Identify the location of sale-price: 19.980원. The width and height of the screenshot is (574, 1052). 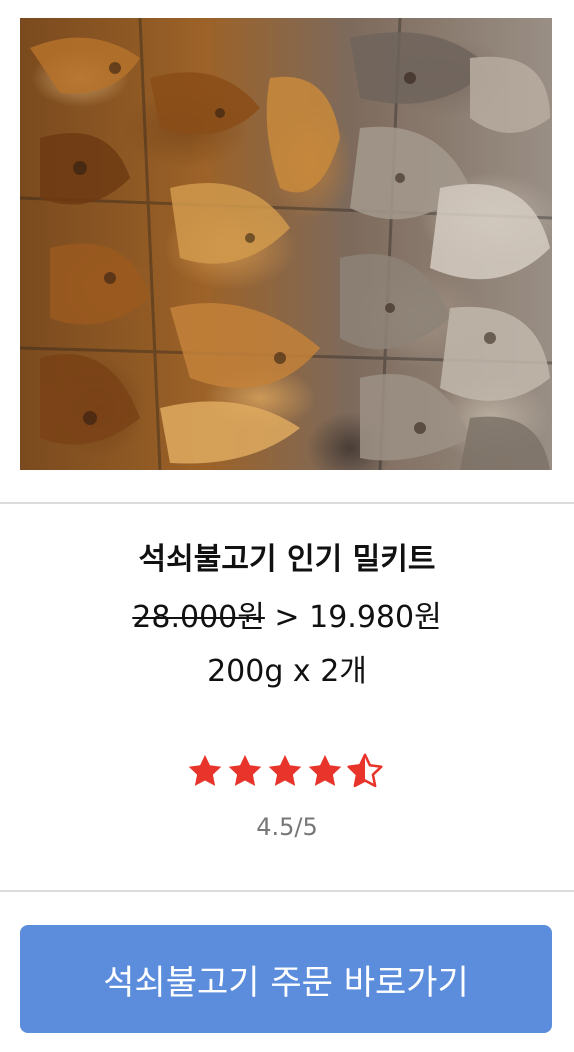
(375, 617).